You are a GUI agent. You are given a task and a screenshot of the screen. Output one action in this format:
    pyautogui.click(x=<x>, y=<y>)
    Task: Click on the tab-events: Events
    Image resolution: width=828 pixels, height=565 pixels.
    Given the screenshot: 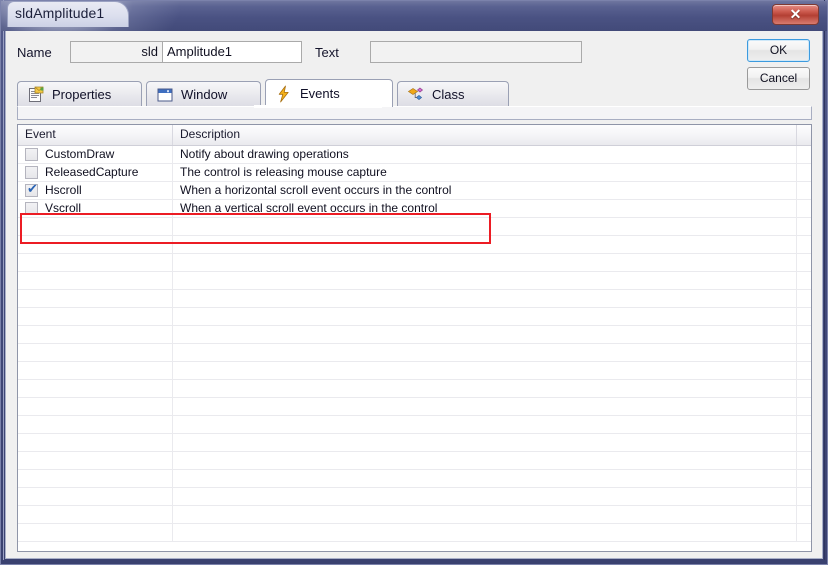 What is the action you would take?
    pyautogui.click(x=329, y=93)
    